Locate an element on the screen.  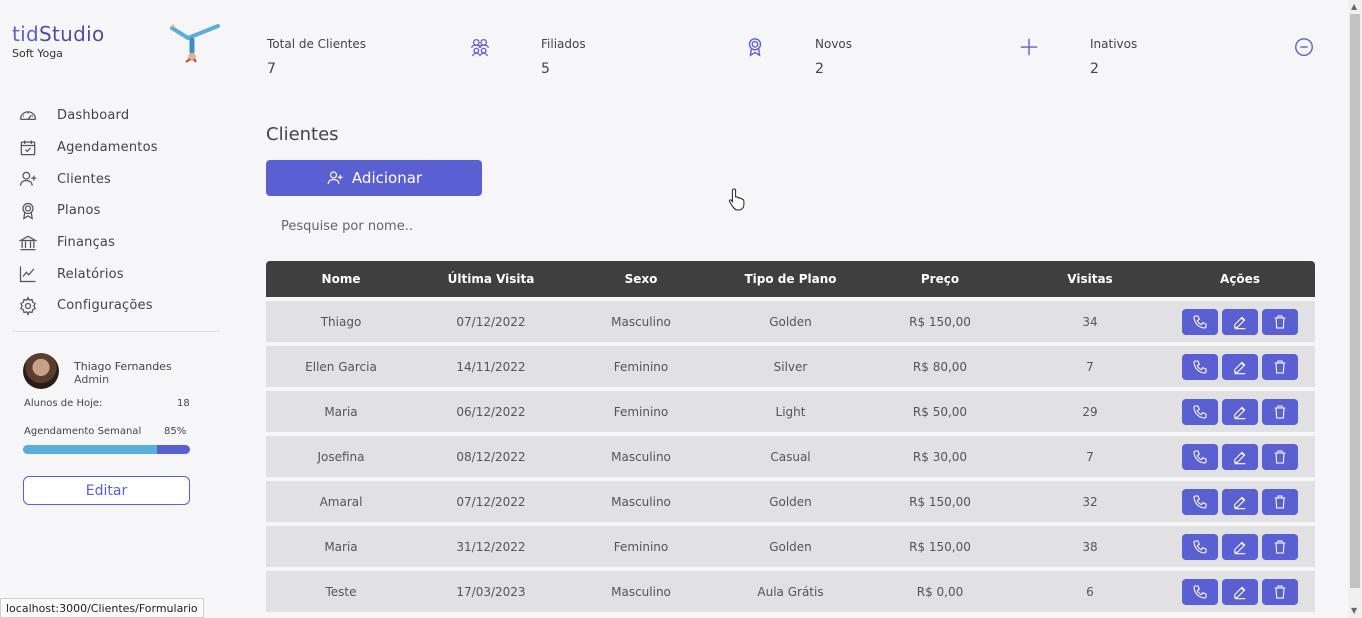
sidebar-item-dashboard: Dashboard is located at coordinates (88, 116).